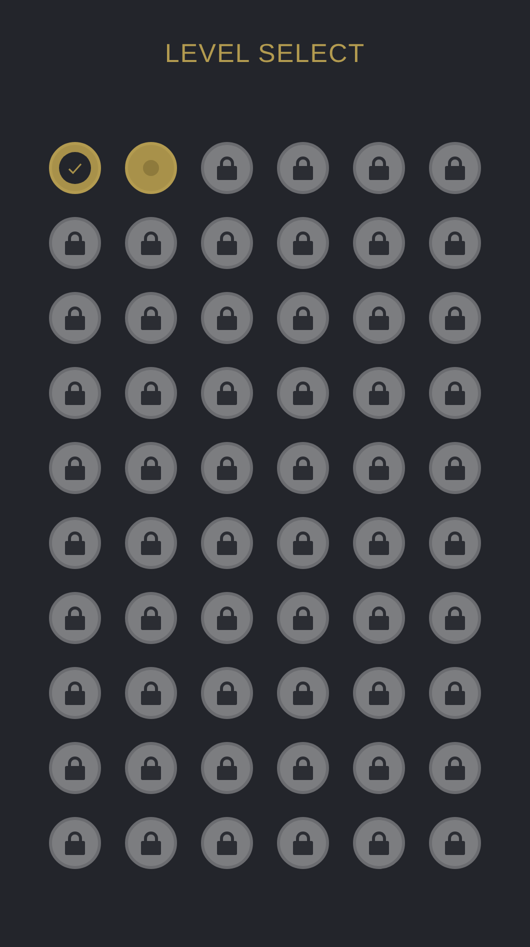 This screenshot has height=947, width=530. What do you see at coordinates (265, 53) in the screenshot?
I see `screen-title: LEVEL SELECT` at bounding box center [265, 53].